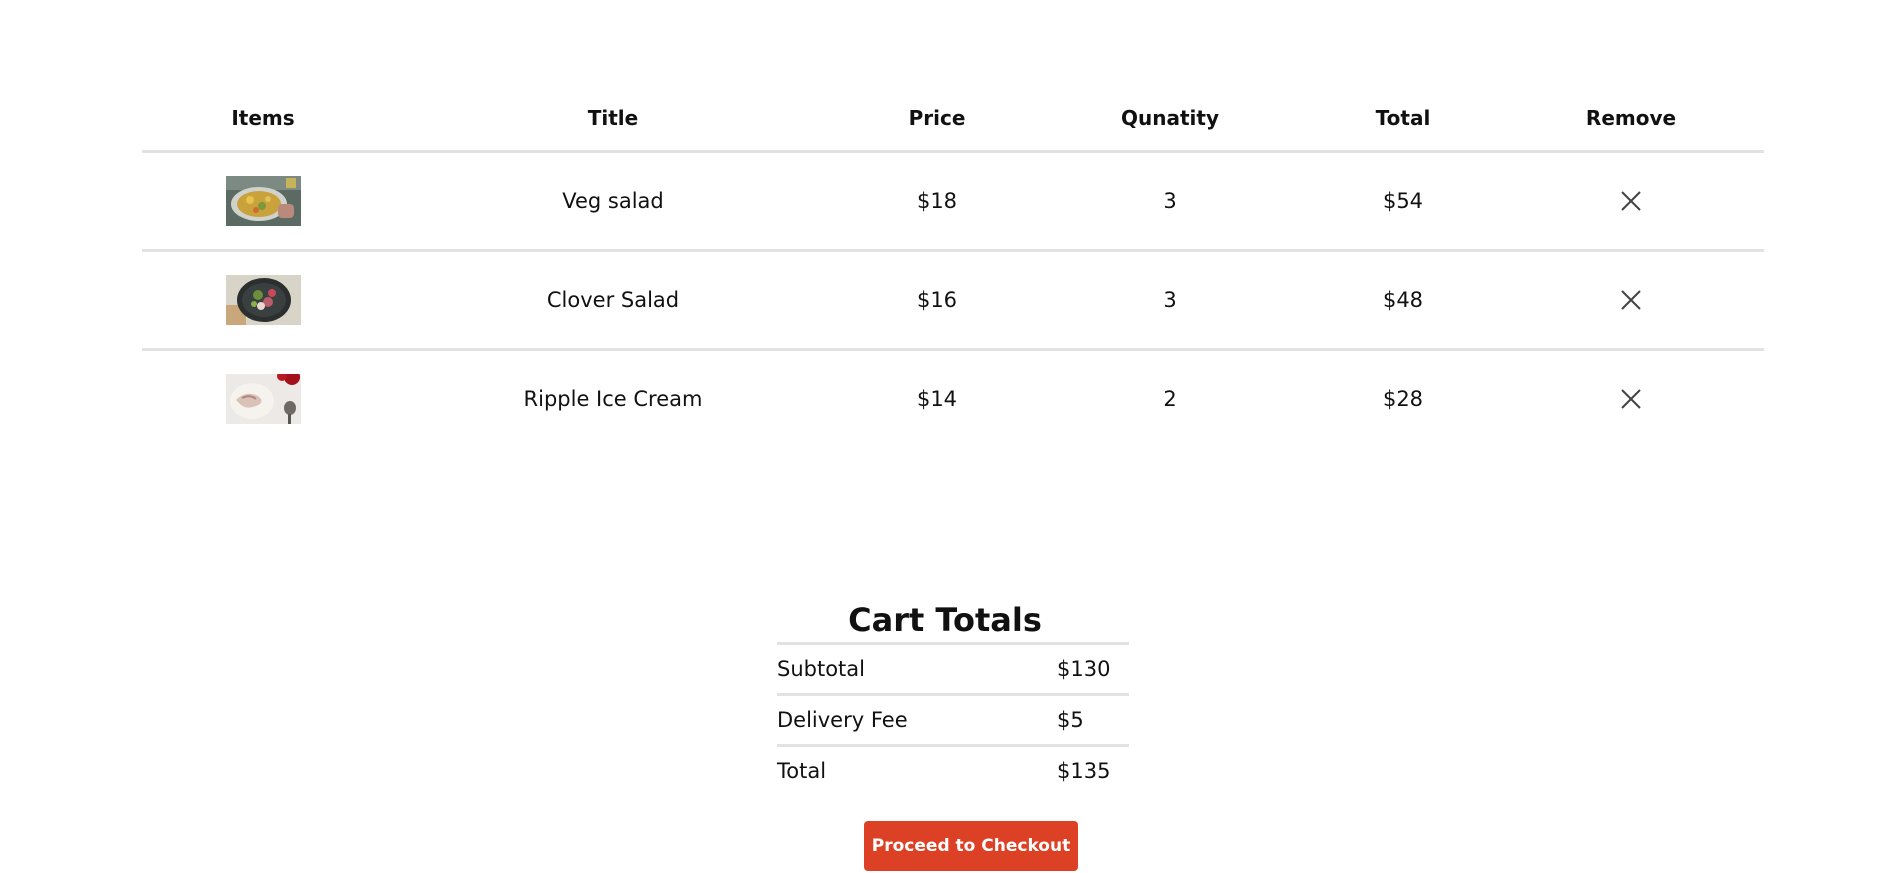  Describe the element at coordinates (937, 201) in the screenshot. I see `item-price: $18` at that location.